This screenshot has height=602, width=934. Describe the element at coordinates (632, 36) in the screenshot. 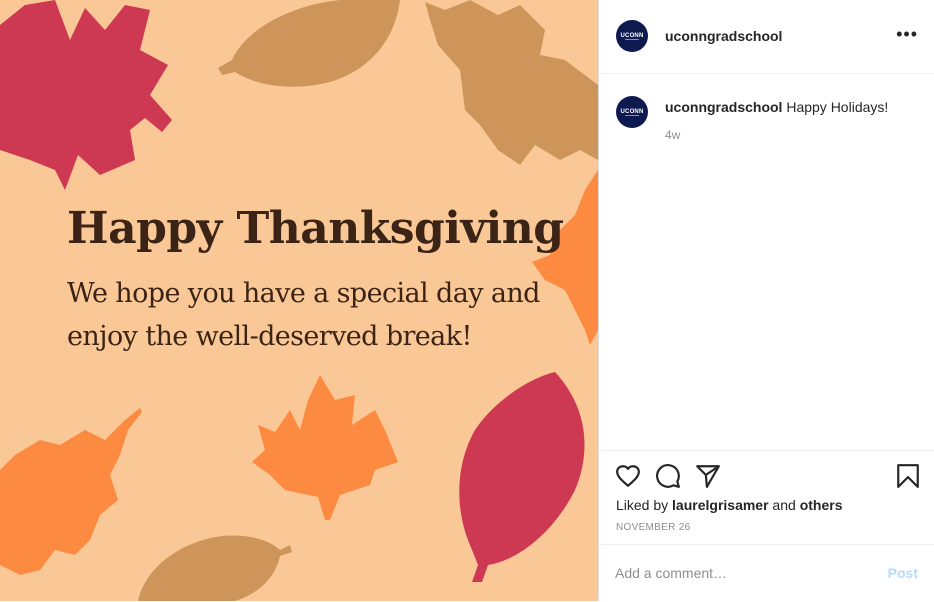

I see `avatar: UCONN` at that location.